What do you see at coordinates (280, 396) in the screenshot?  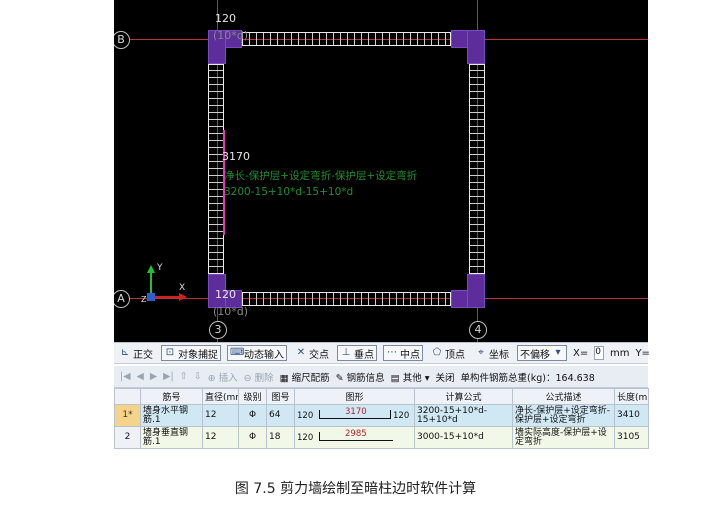 I see `col-header-fig-no: 图号` at bounding box center [280, 396].